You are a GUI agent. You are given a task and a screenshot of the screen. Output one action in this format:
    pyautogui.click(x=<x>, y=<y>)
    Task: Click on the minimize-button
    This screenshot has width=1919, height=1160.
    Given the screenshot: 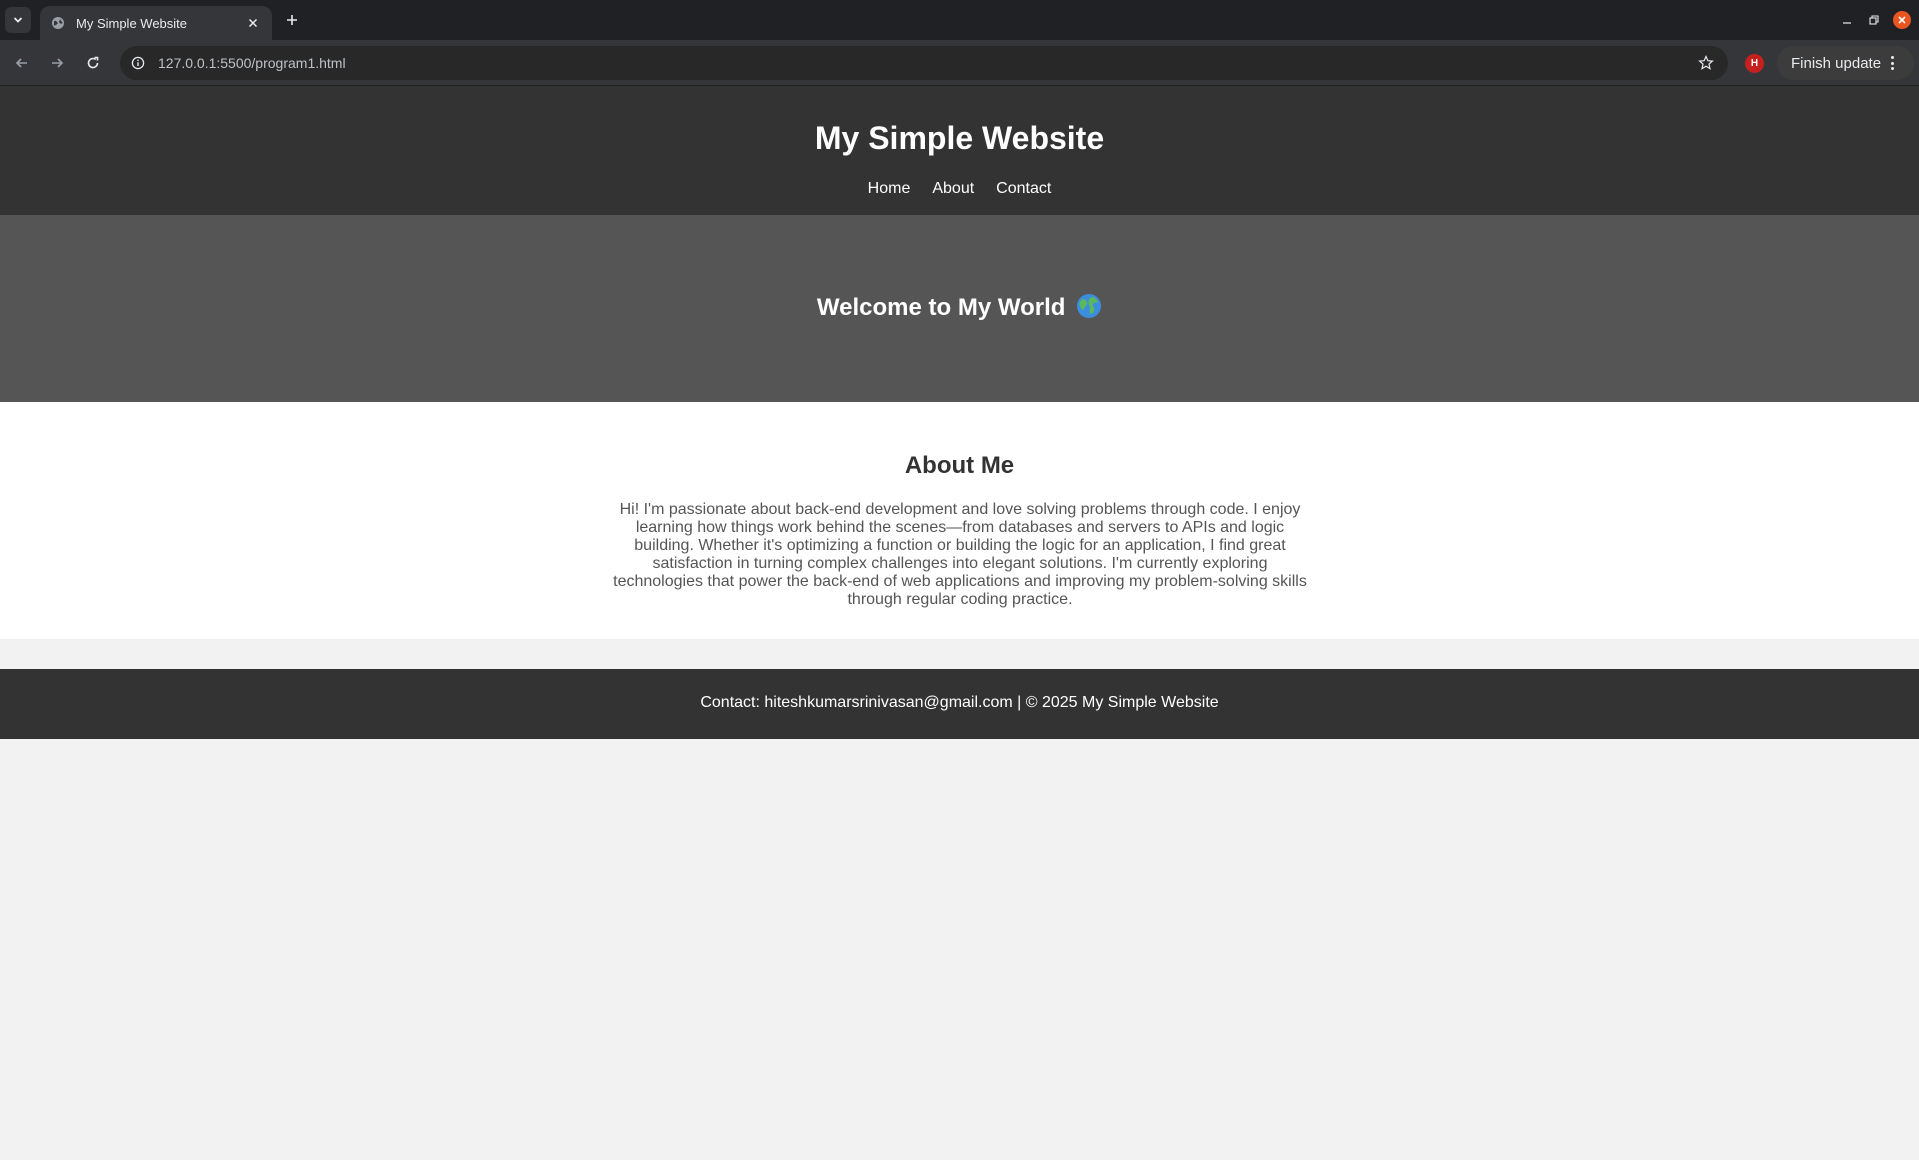 What is the action you would take?
    pyautogui.click(x=1847, y=20)
    